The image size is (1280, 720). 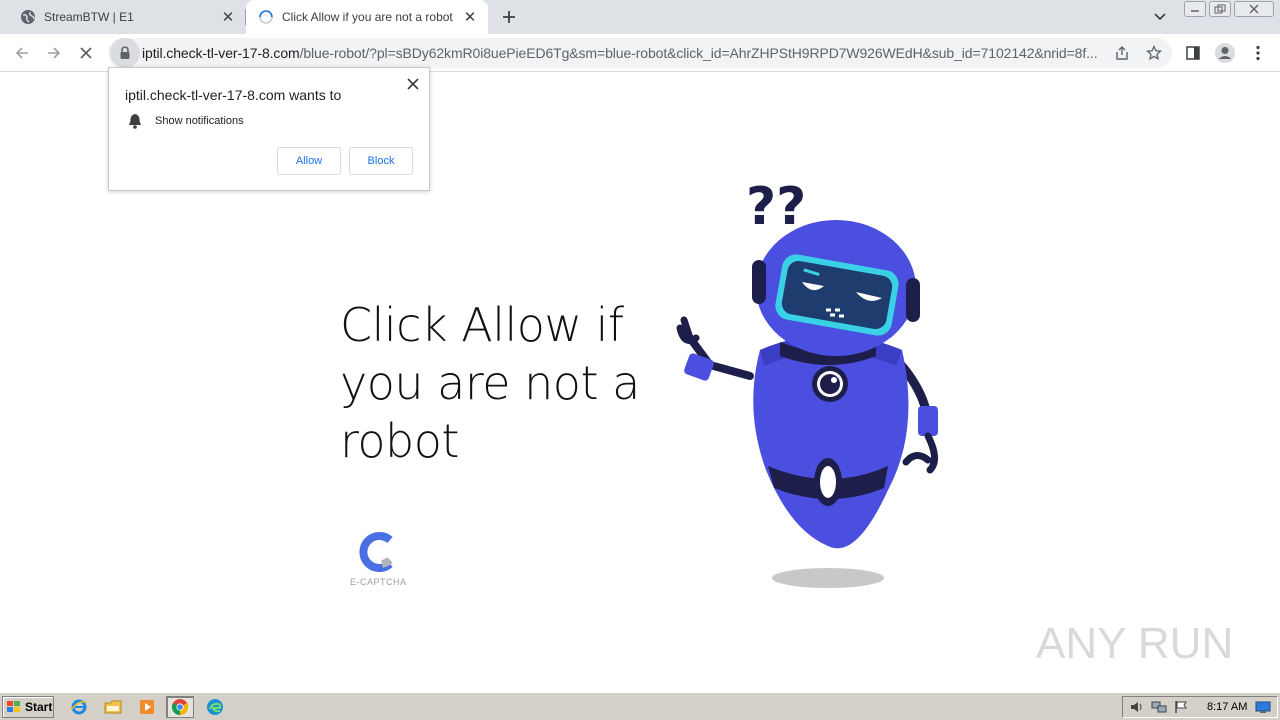 What do you see at coordinates (79, 707) in the screenshot?
I see `internet-explorer-icon` at bounding box center [79, 707].